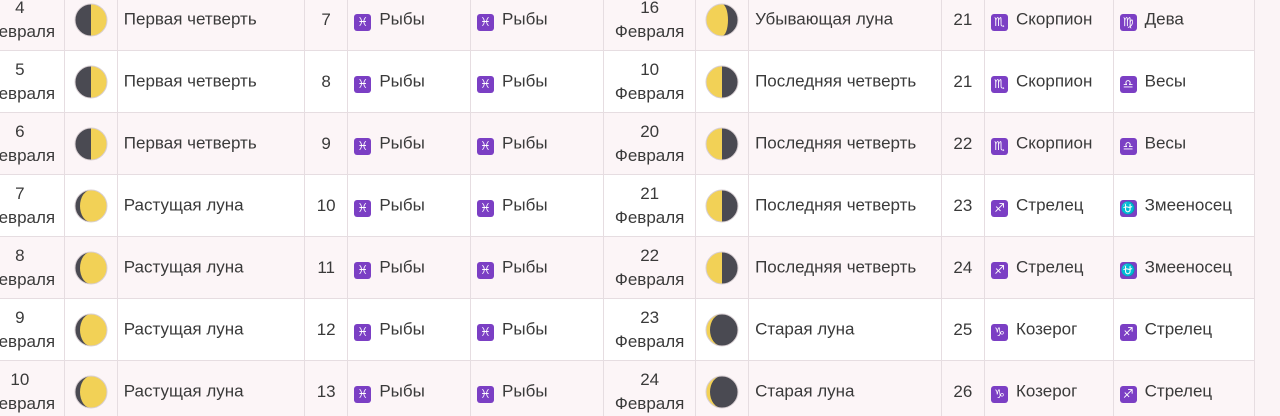 Image resolution: width=1280 pixels, height=416 pixels. Describe the element at coordinates (650, 205) in the screenshot. I see `date-cell: 21 Февраля` at that location.